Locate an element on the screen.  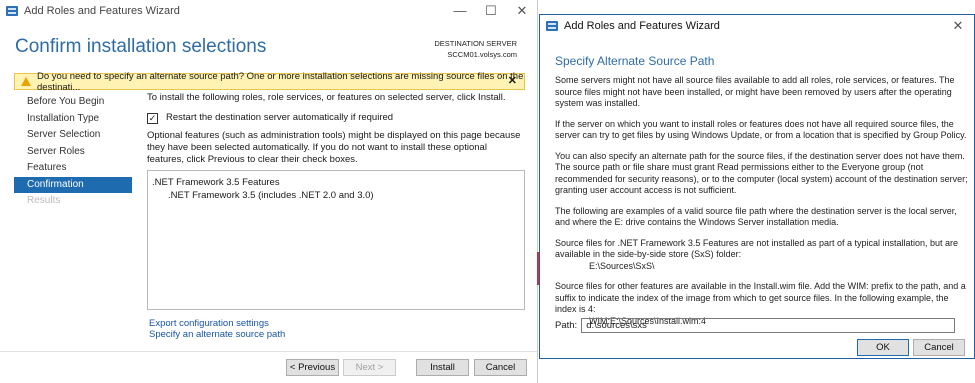
next-button: Next > is located at coordinates (369, 367).